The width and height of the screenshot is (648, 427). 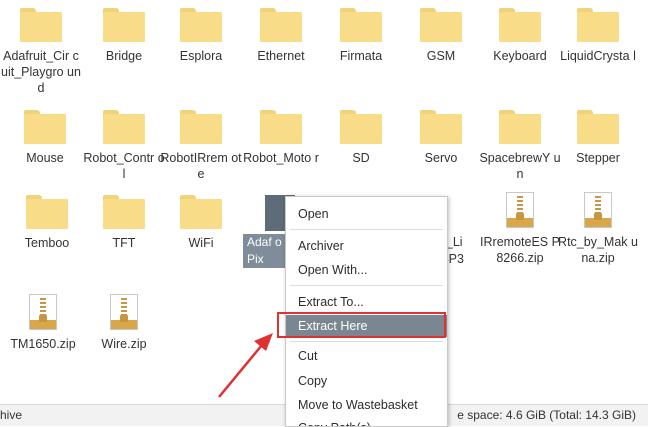 What do you see at coordinates (245, 365) in the screenshot?
I see `annotation-arrow-icon` at bounding box center [245, 365].